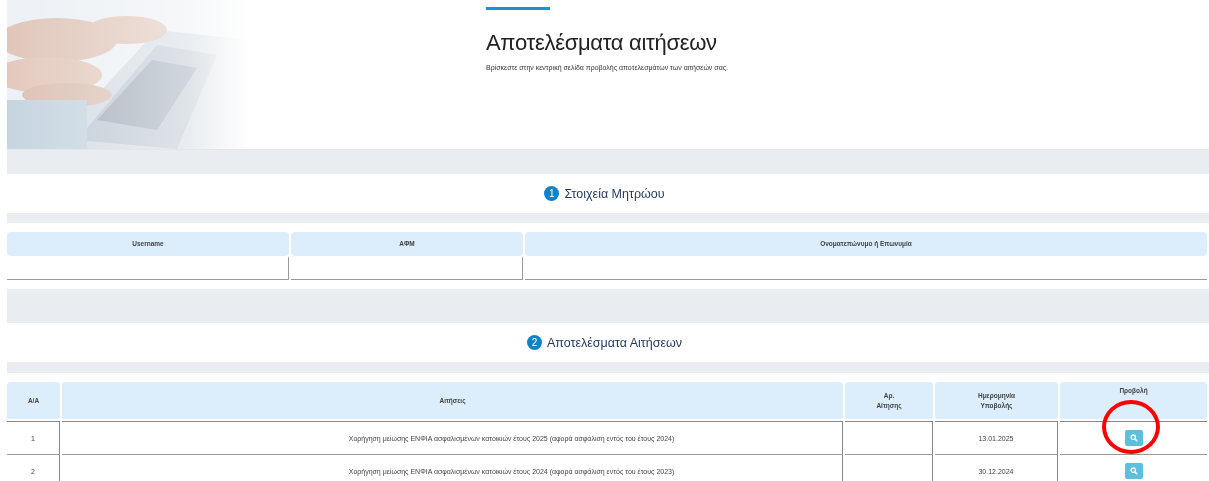  What do you see at coordinates (614, 342) in the screenshot?
I see `section-heading: Αποτελέσματα Αιτήσεων` at bounding box center [614, 342].